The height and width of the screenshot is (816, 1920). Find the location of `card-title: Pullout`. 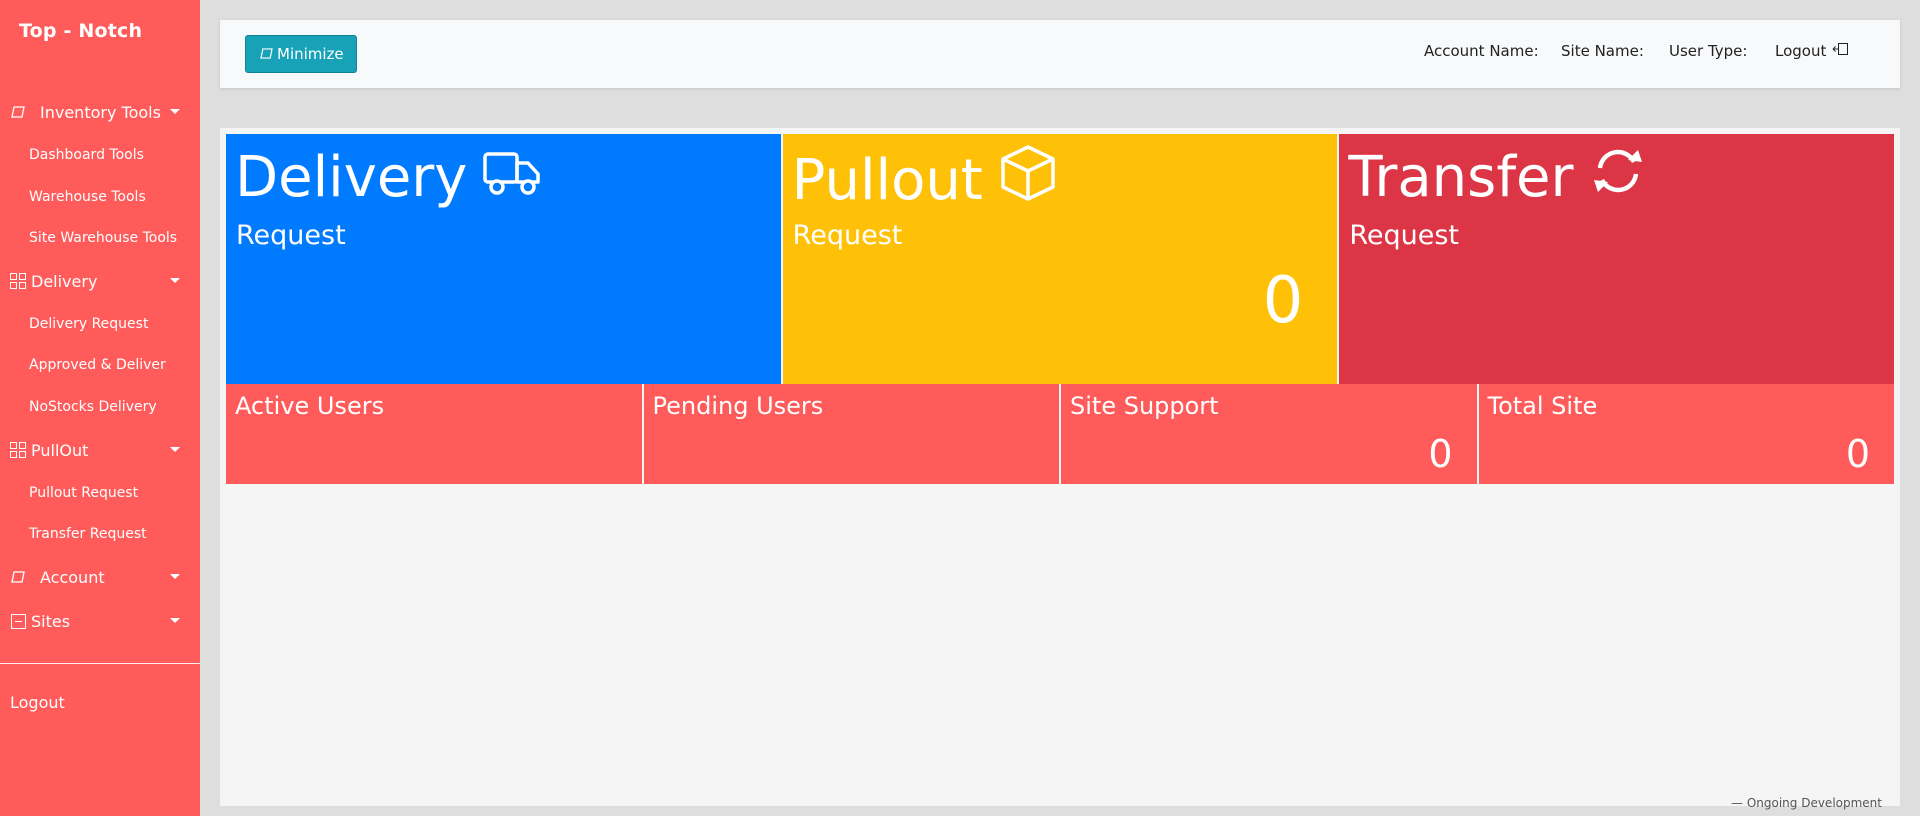

card-title: Pullout is located at coordinates (887, 180).